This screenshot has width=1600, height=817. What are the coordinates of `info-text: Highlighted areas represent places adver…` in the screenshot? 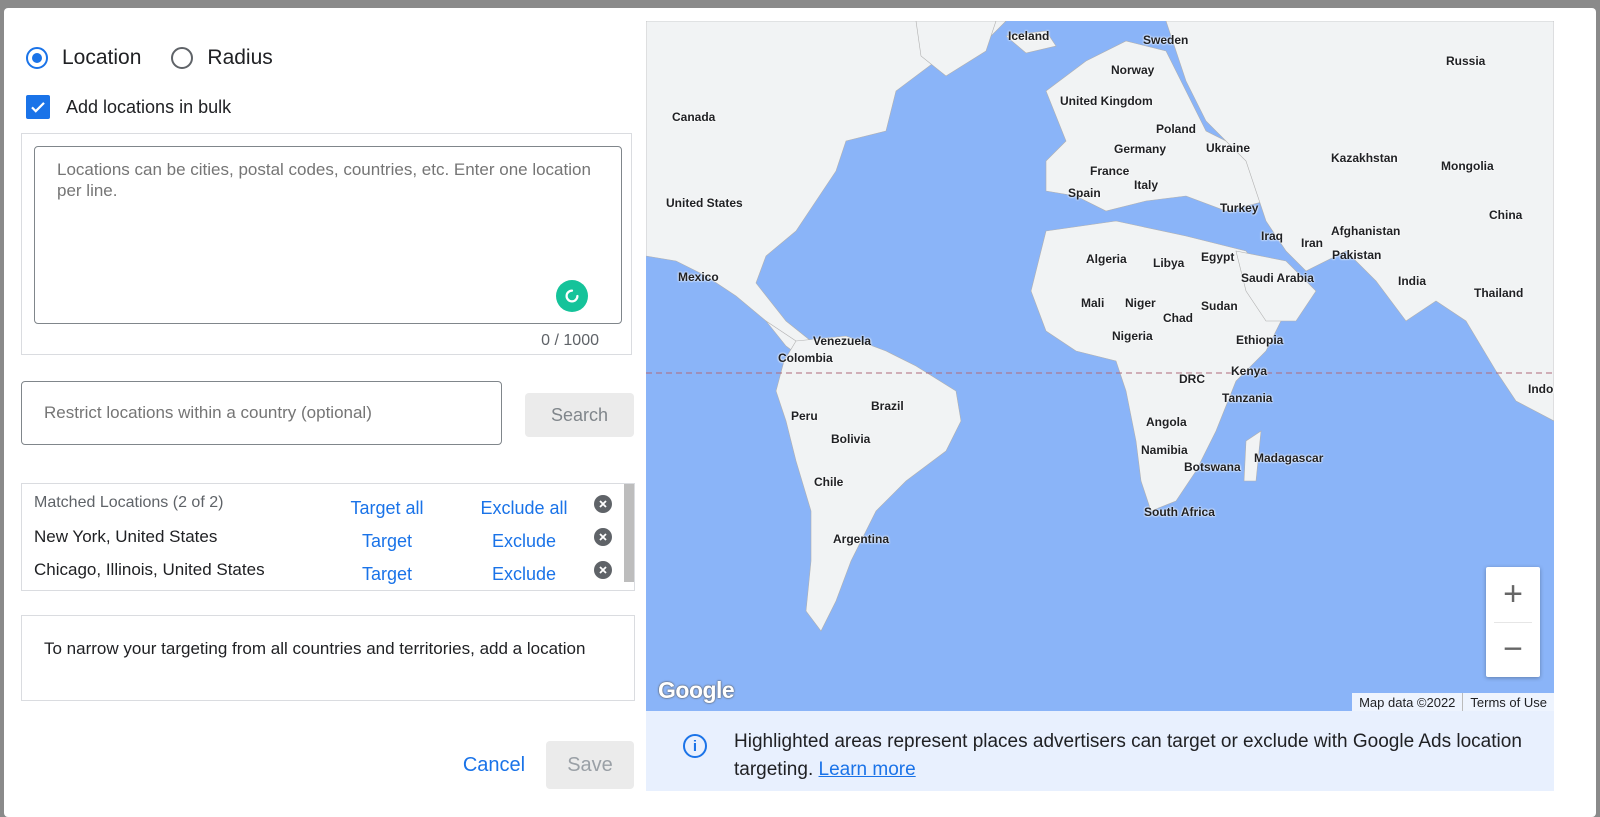 It's located at (1139, 756).